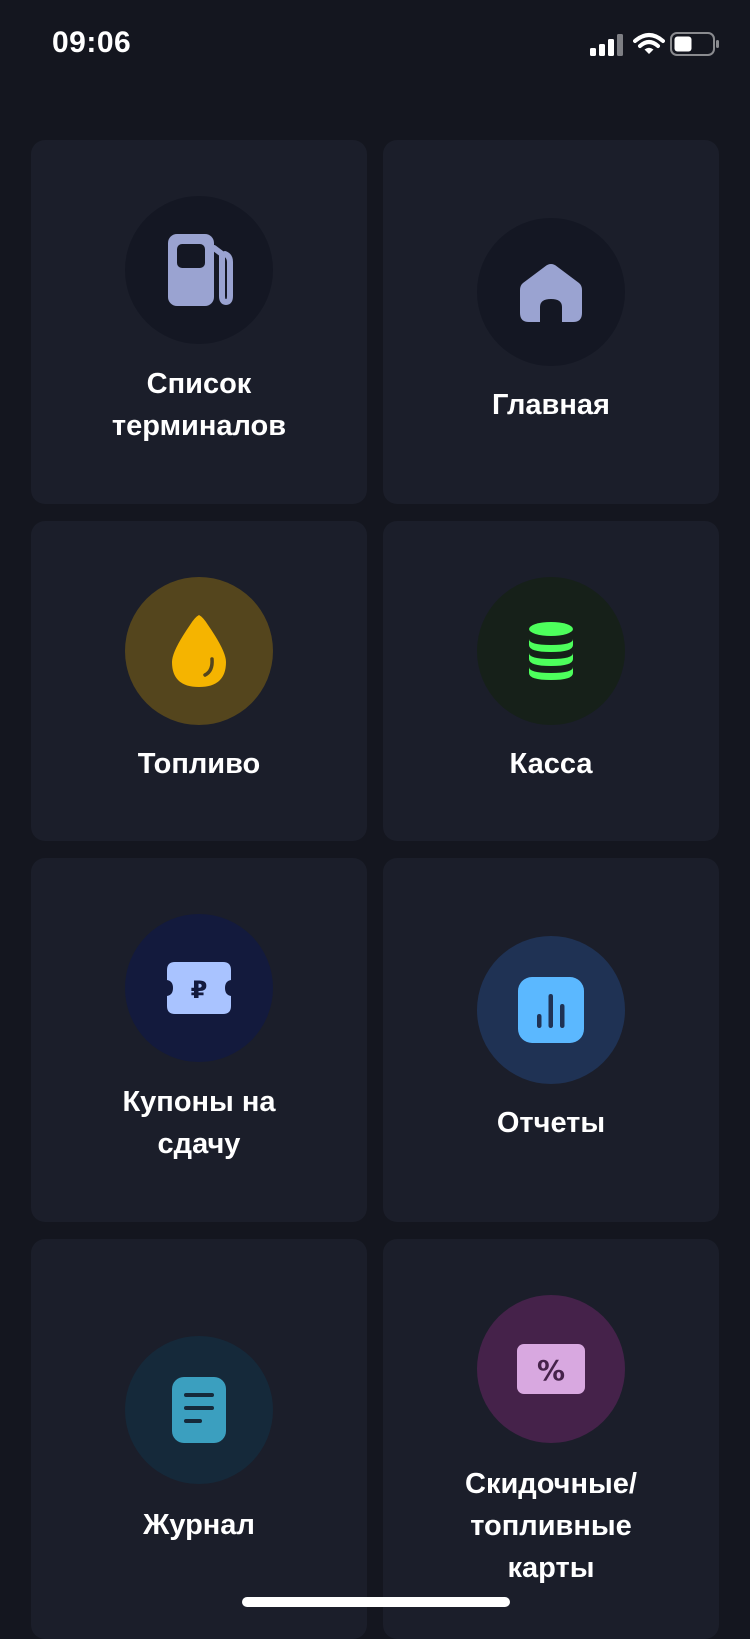 The image size is (750, 1639). I want to click on coupons-icon-circle: ₽, so click(199, 988).